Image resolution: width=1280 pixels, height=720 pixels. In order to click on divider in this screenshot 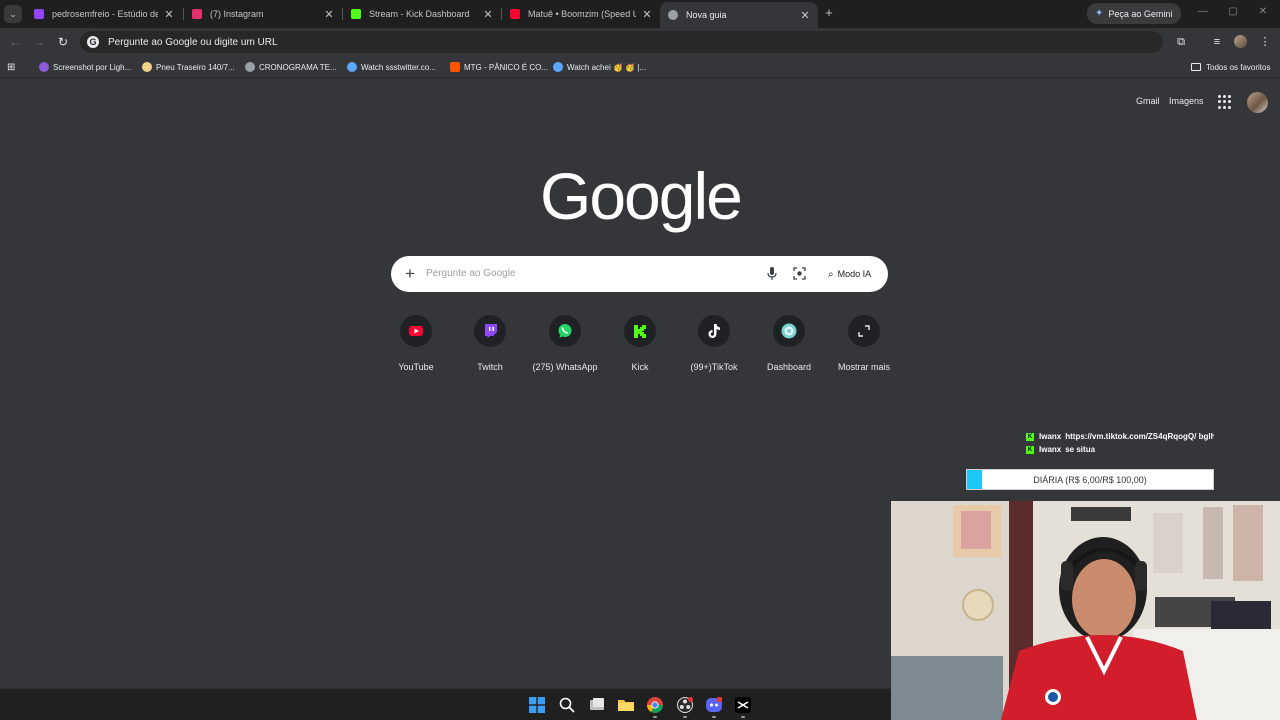, I will do `click(640, 77)`.